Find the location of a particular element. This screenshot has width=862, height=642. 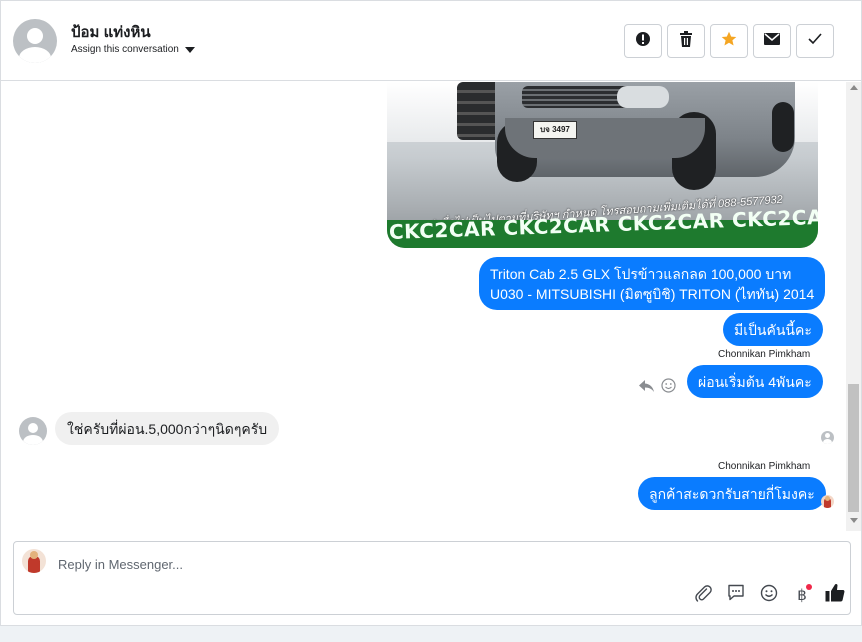

mark-spam-button is located at coordinates (643, 41).